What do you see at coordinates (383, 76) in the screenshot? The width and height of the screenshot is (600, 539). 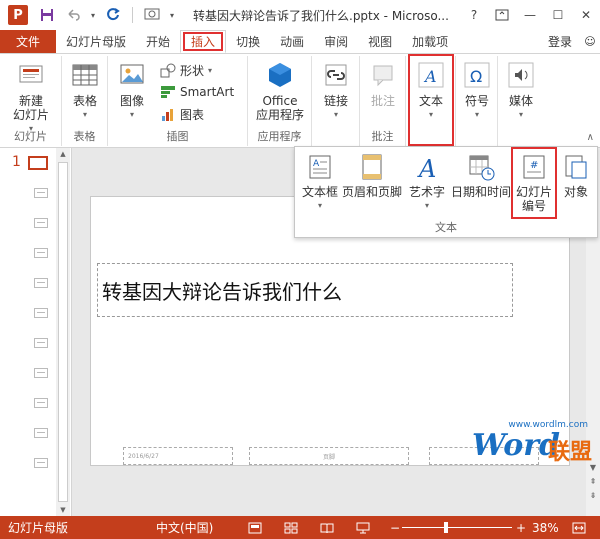 I see `comment-icon` at bounding box center [383, 76].